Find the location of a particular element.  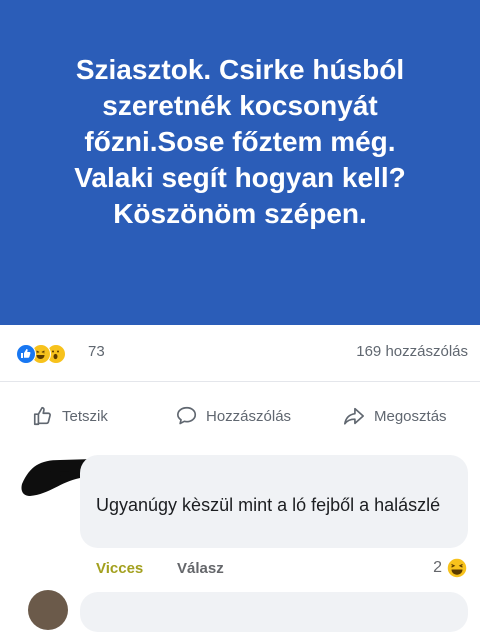

haha-icon is located at coordinates (457, 568).